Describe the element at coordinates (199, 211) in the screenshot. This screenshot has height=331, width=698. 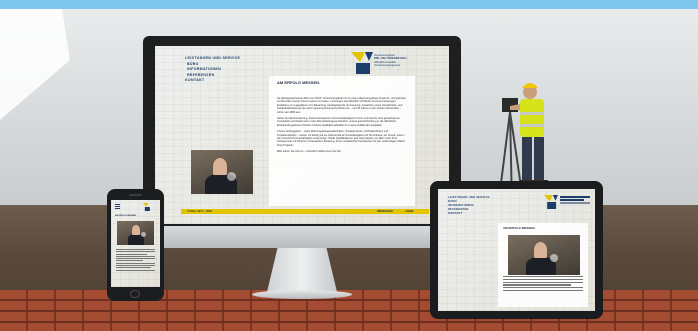
I see `copyright-text: © KOLL 2017 – 2018` at that location.